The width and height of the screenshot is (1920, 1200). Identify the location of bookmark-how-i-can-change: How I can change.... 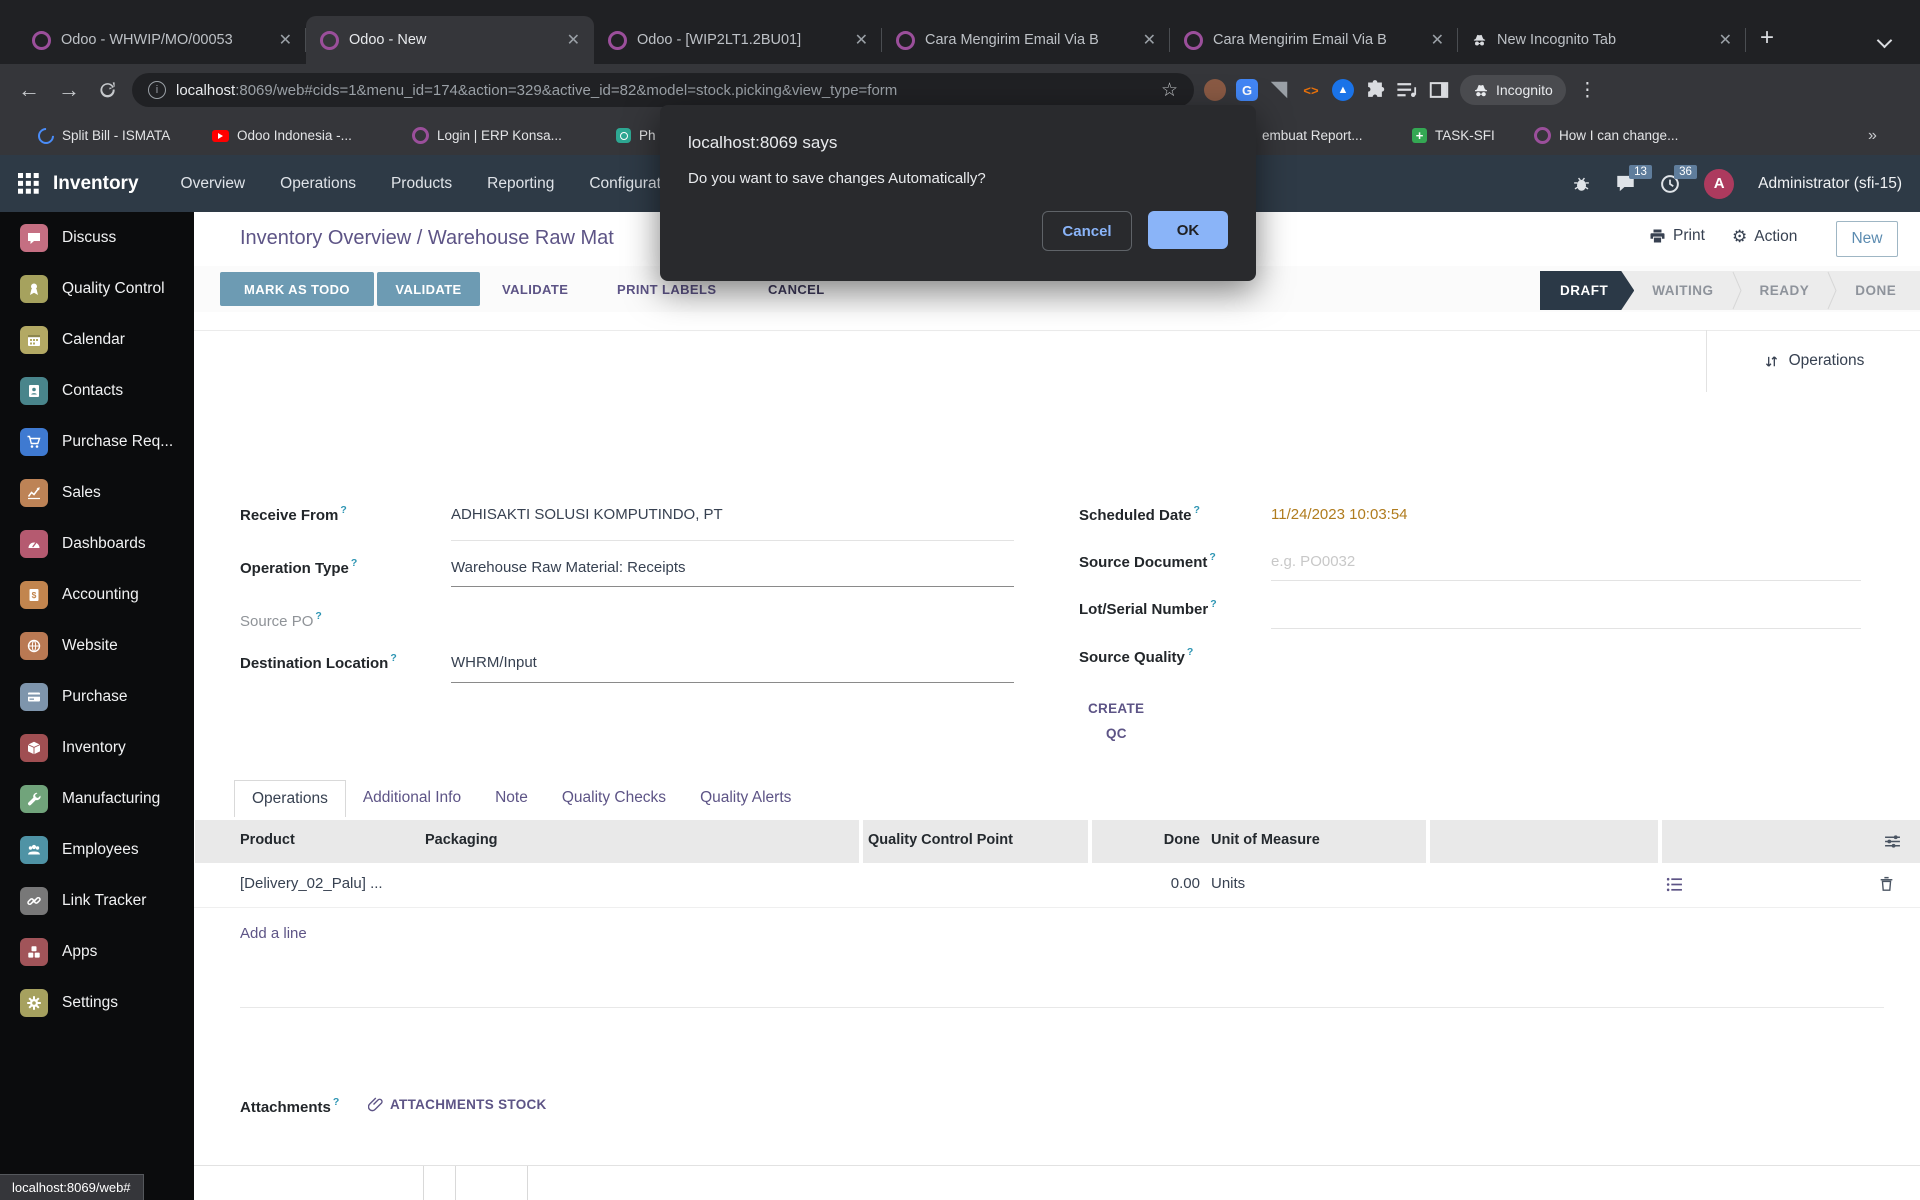
(1606, 135).